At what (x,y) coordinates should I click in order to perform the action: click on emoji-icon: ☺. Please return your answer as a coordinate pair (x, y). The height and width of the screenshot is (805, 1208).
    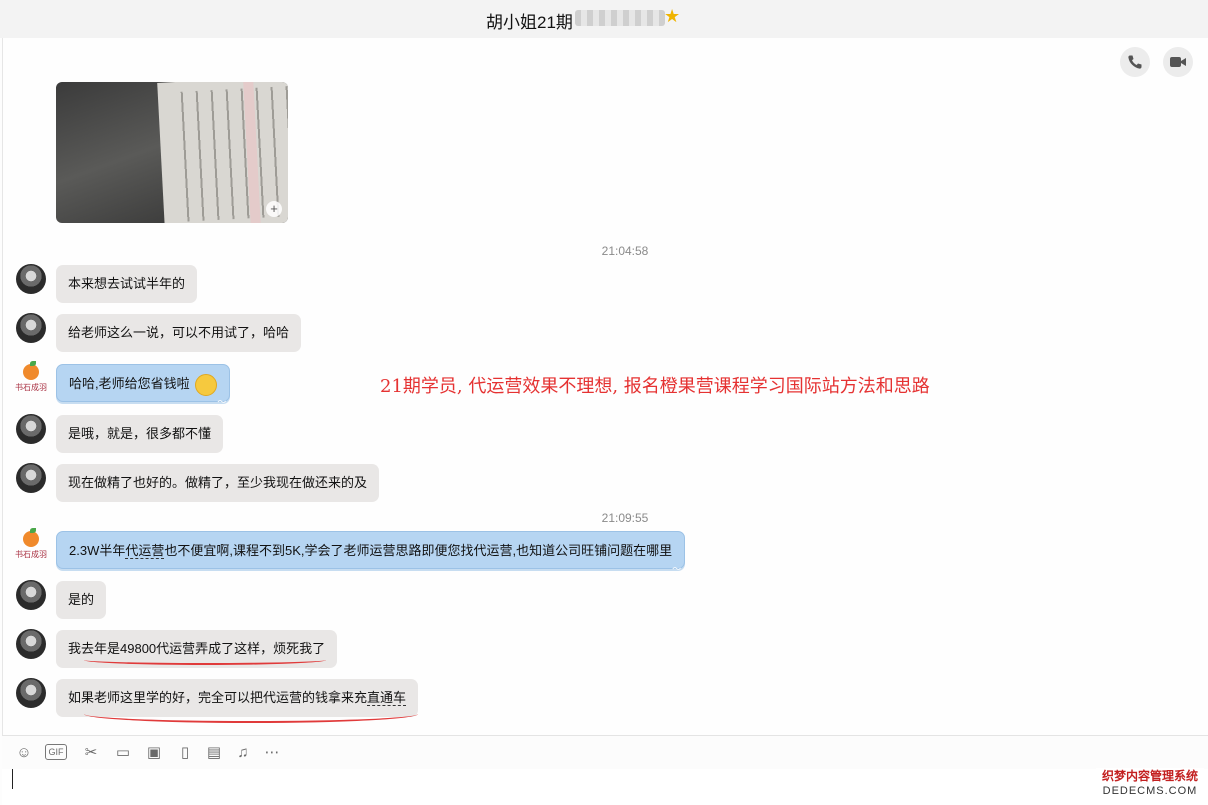
    Looking at the image, I should click on (24, 753).